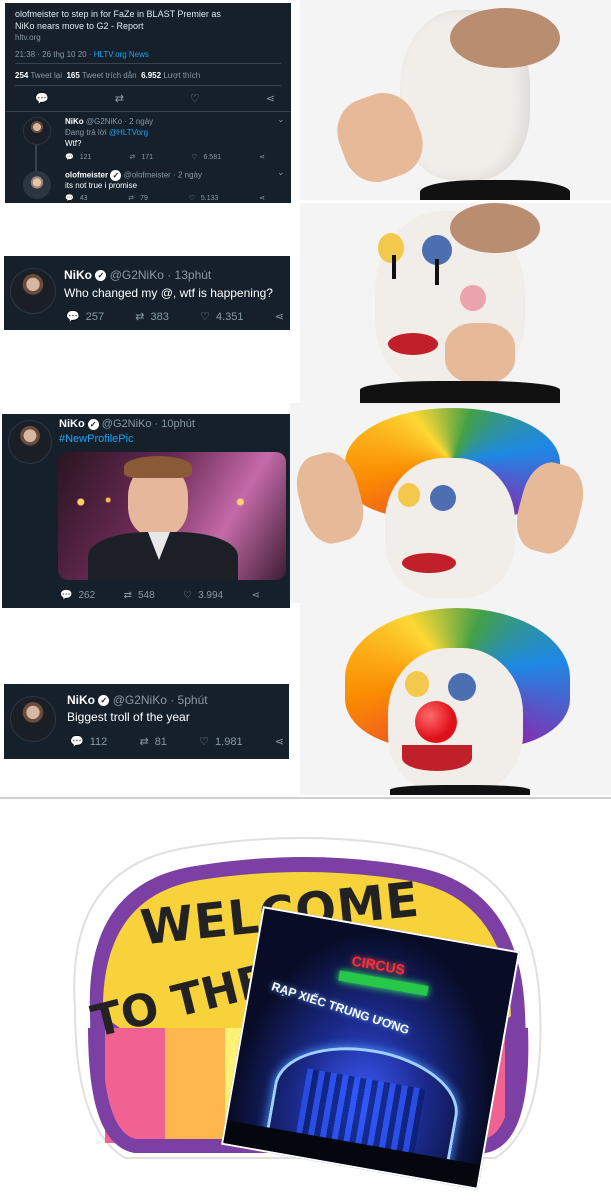 This screenshot has height=1200, width=611. Describe the element at coordinates (220, 742) in the screenshot. I see `like-button: ♡ 1.981` at that location.